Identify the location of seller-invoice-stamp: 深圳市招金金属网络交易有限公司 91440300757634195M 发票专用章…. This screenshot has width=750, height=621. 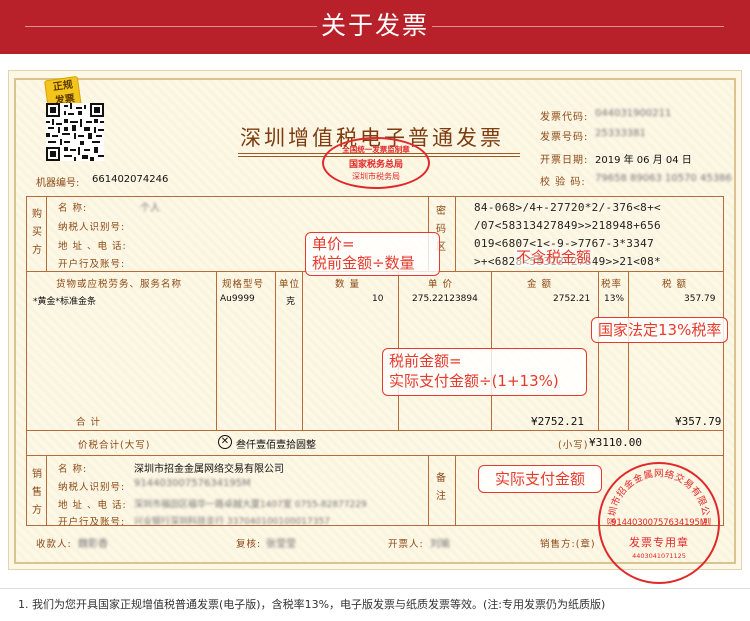
(659, 523).